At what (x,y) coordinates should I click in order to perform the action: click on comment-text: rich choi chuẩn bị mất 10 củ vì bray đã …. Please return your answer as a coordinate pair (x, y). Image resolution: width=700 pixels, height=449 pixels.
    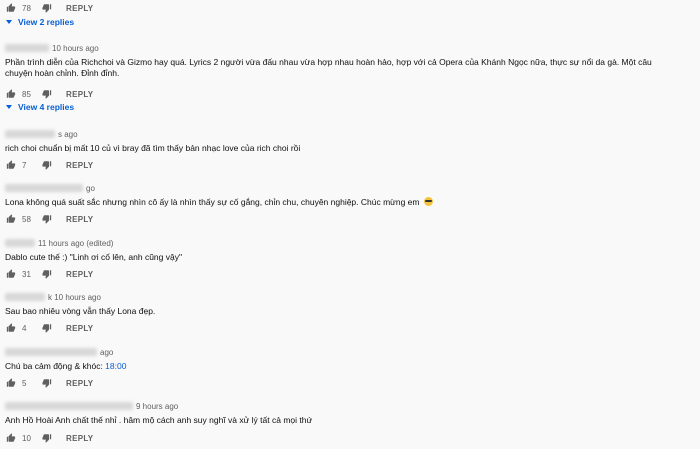
    Looking at the image, I should click on (153, 148).